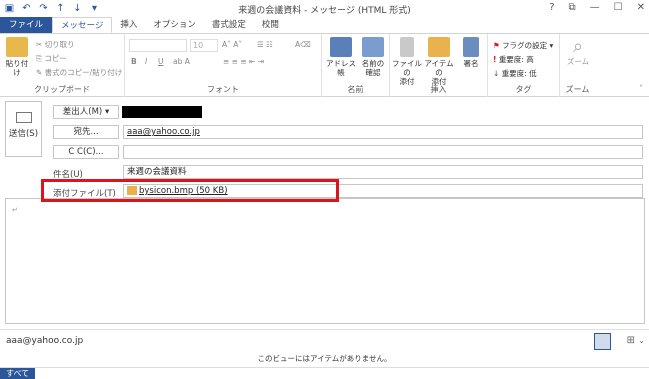 Image resolution: width=649 pixels, height=379 pixels. I want to click on low-importance-label: 重要度: 低, so click(519, 73).